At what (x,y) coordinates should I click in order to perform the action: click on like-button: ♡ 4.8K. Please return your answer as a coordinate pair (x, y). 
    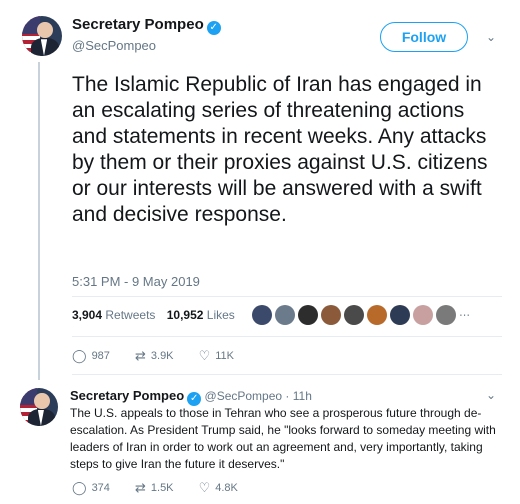
    Looking at the image, I should click on (218, 488).